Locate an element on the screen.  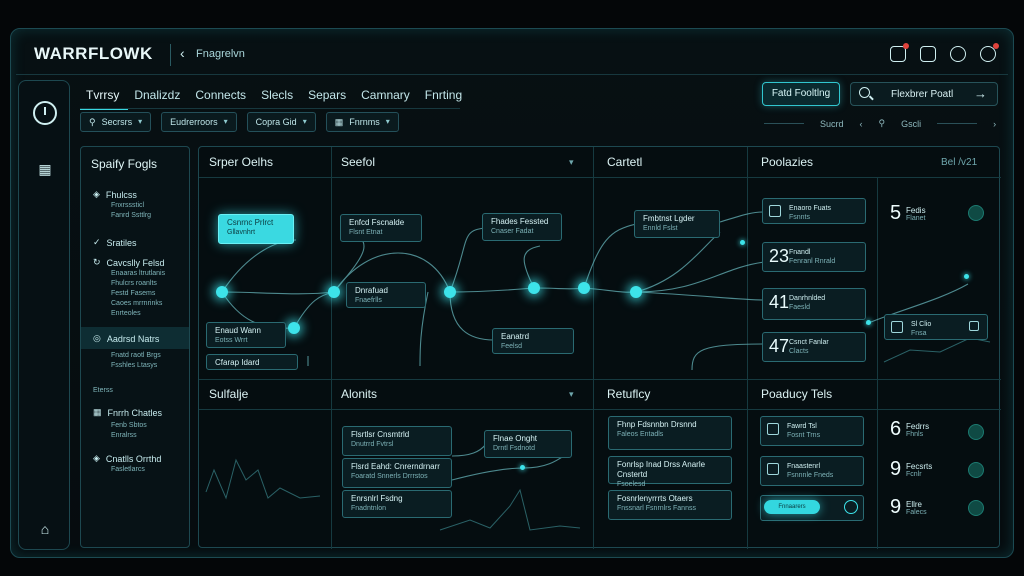
node-title: Cfarap Idard is located at coordinates (237, 362).